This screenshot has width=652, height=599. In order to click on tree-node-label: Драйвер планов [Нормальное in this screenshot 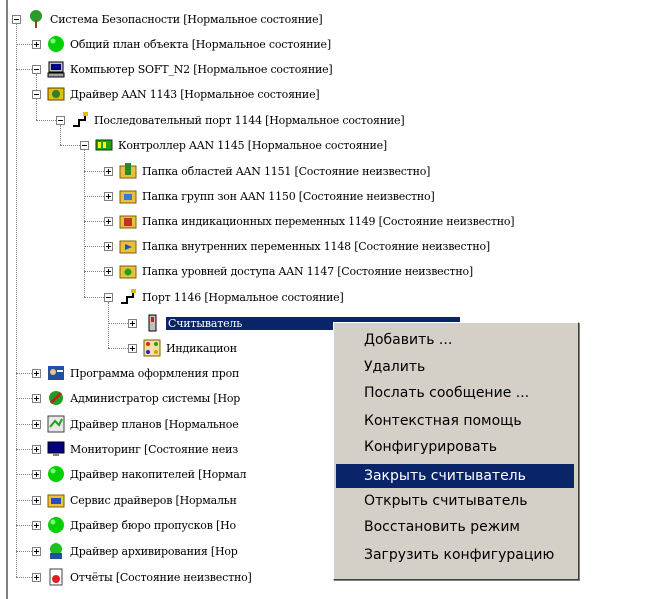, I will do `click(154, 424)`.